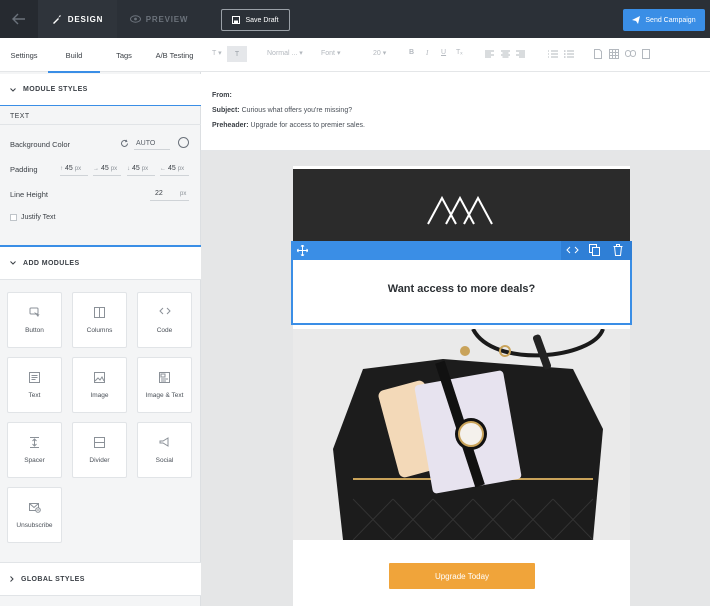 The height and width of the screenshot is (606, 710). Describe the element at coordinates (164, 450) in the screenshot. I see `module-social: Social` at that location.